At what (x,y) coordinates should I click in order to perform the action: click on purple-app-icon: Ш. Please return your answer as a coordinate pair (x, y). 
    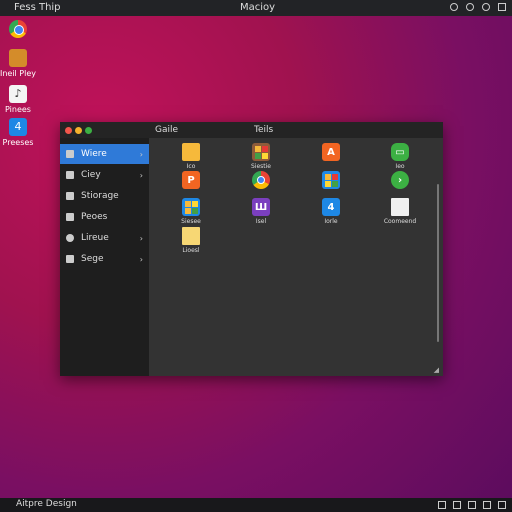
    Looking at the image, I should click on (261, 207).